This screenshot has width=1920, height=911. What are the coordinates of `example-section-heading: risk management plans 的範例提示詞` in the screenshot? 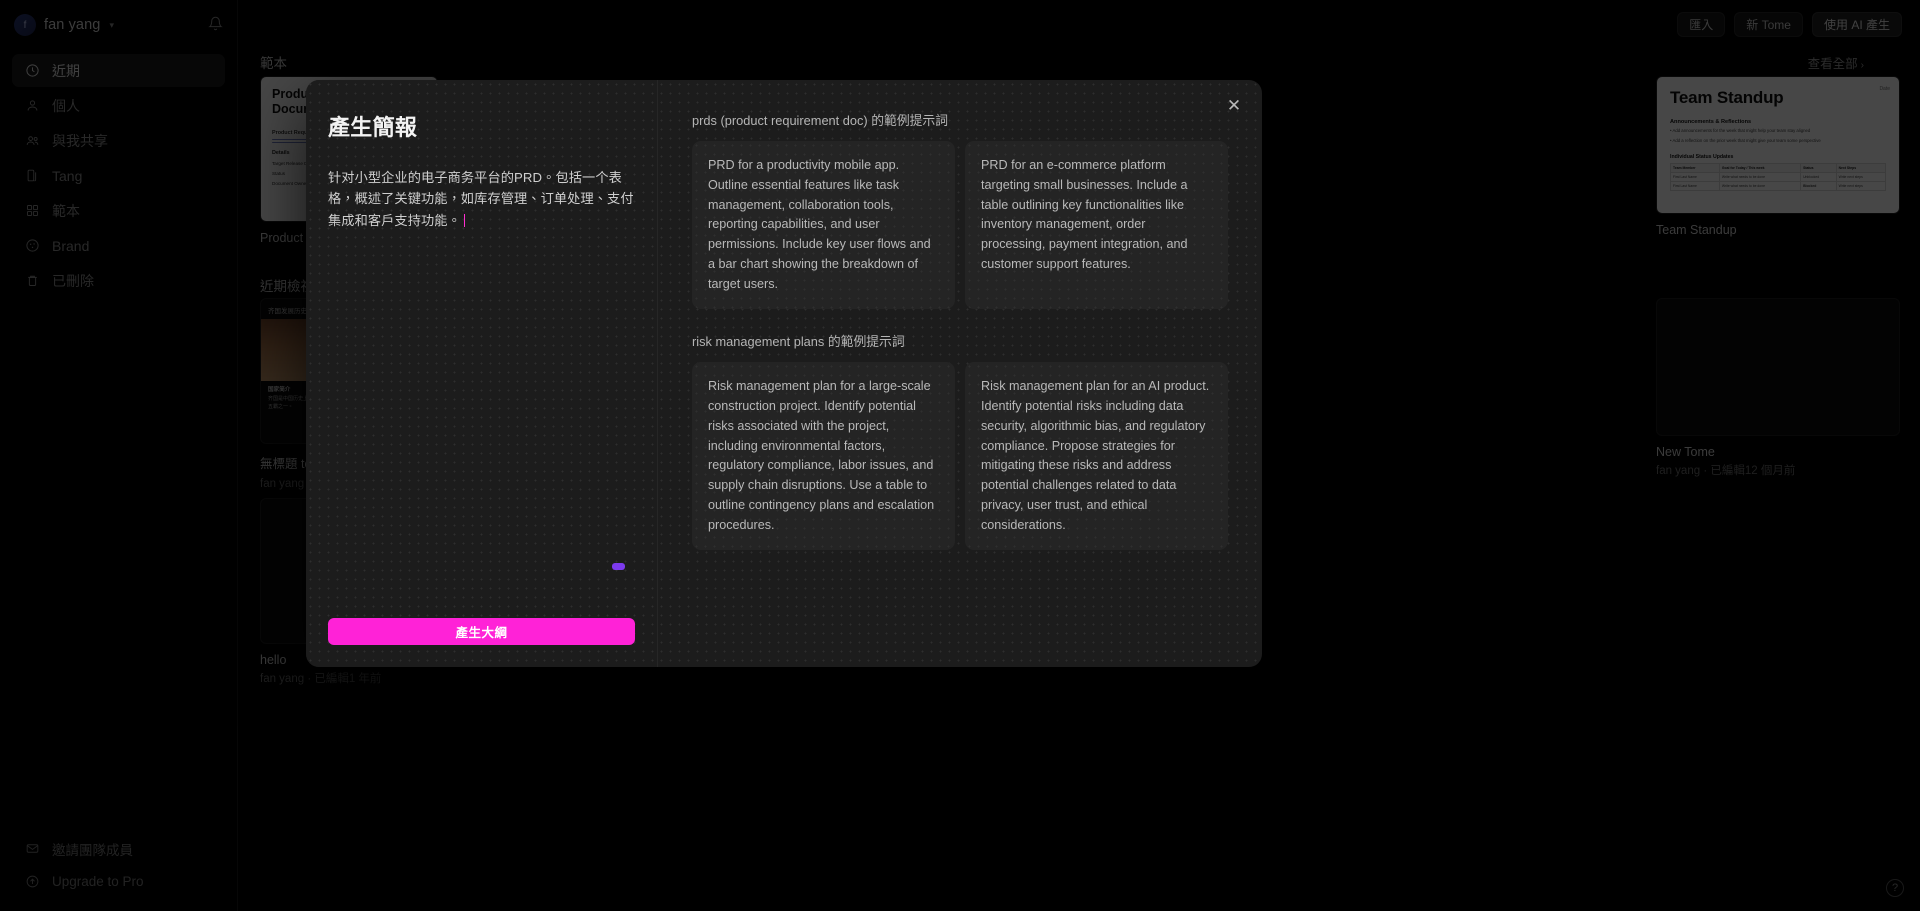 It's located at (798, 342).